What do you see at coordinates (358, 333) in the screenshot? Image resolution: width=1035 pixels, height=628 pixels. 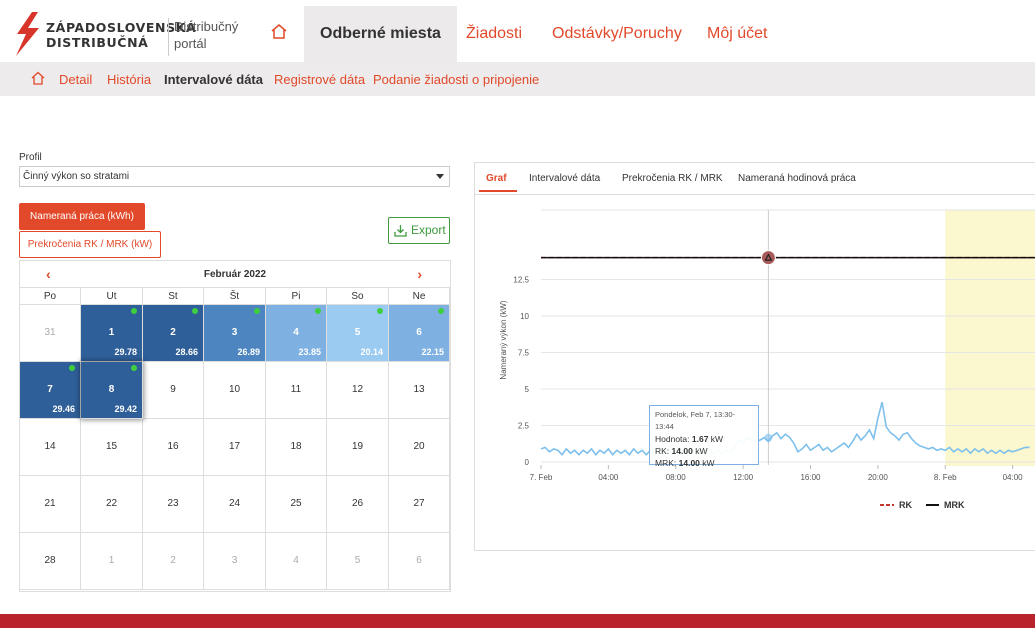 I see `calendar-day: 5 20.14` at bounding box center [358, 333].